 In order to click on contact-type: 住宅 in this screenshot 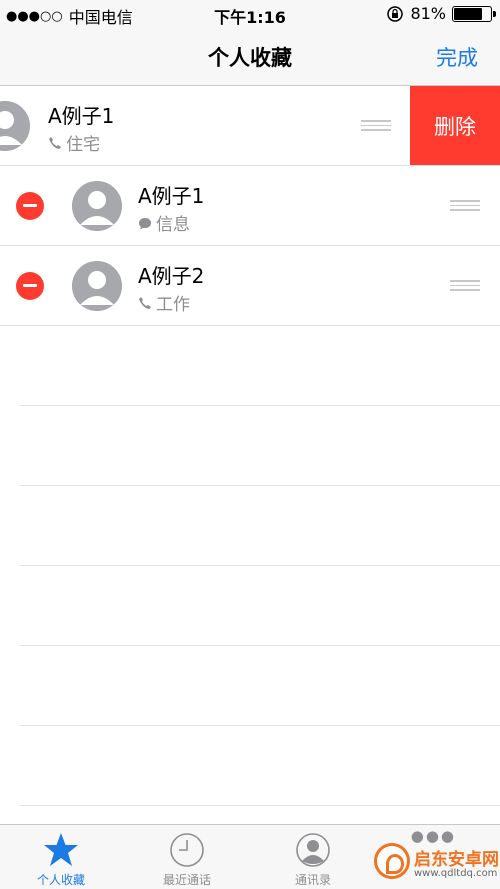, I will do `click(74, 142)`.